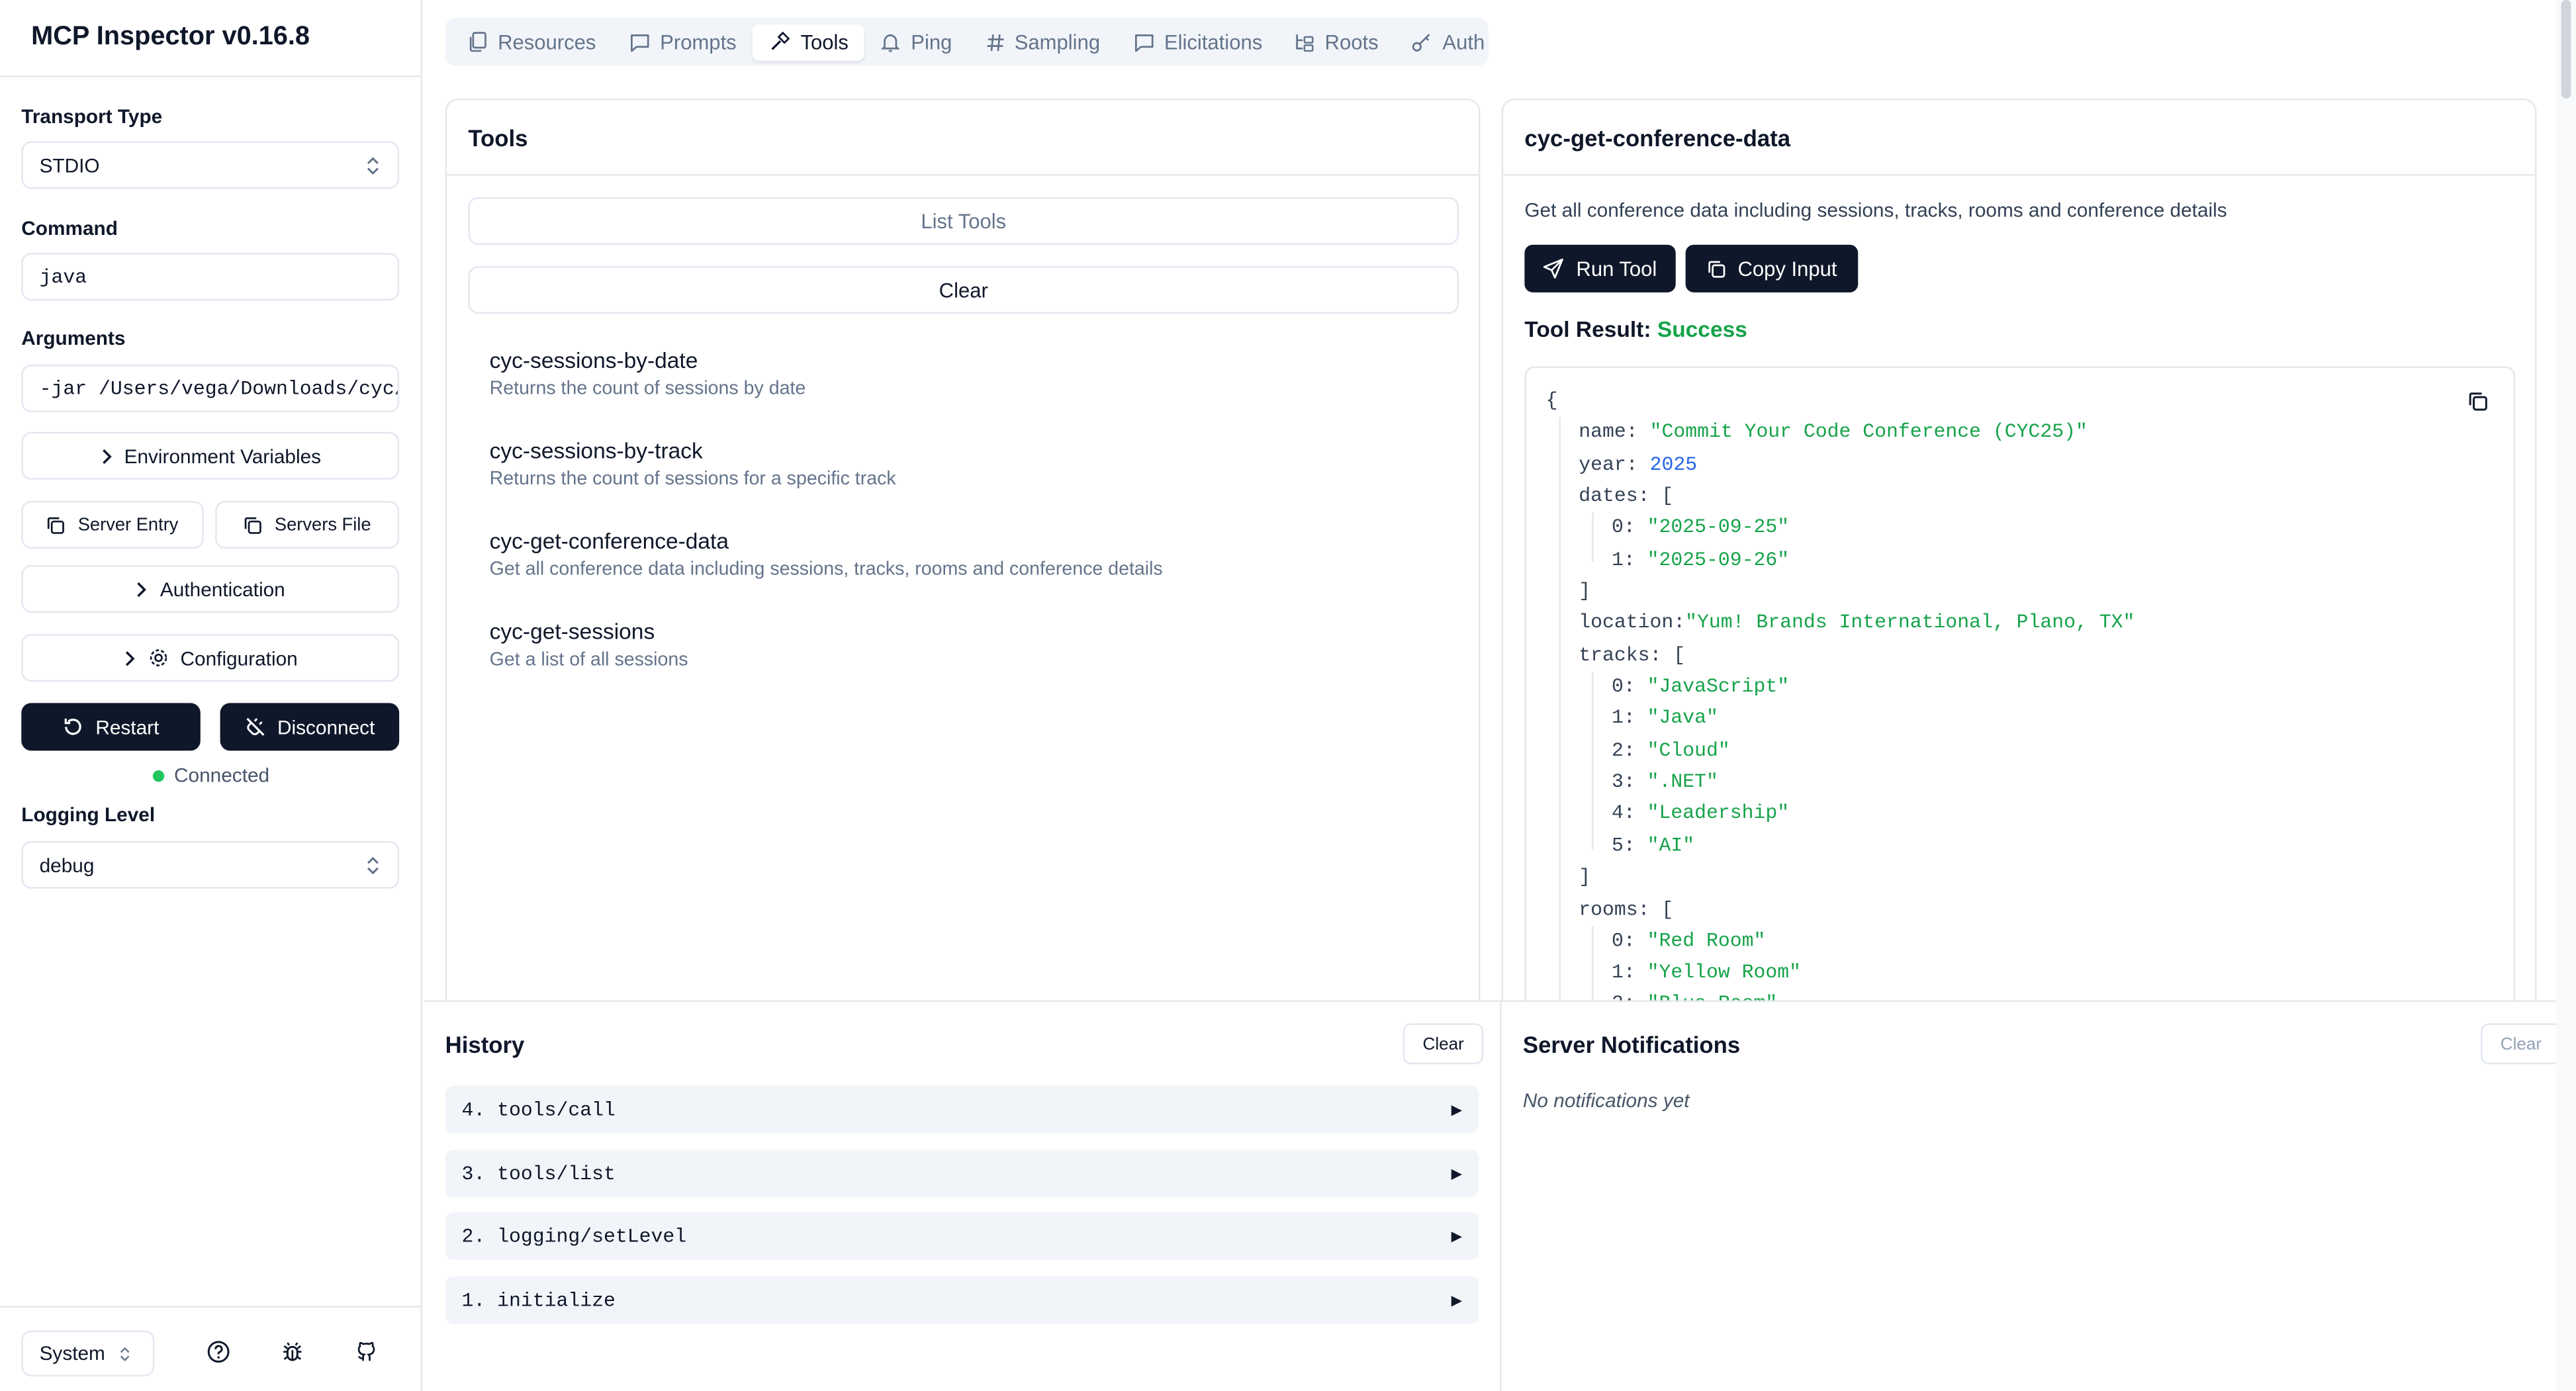  I want to click on history-item: 1. initialize ▶, so click(962, 1300).